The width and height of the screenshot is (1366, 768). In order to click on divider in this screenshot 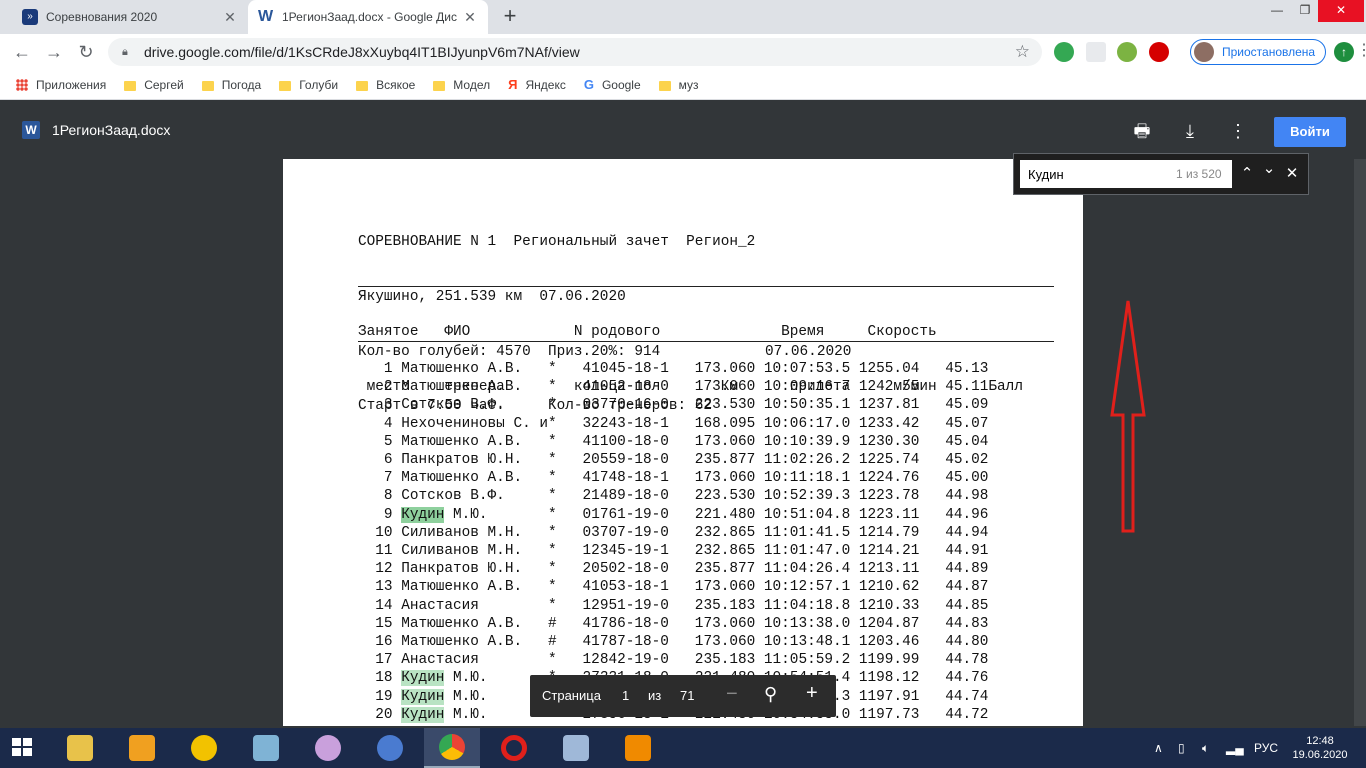, I will do `click(706, 341)`.